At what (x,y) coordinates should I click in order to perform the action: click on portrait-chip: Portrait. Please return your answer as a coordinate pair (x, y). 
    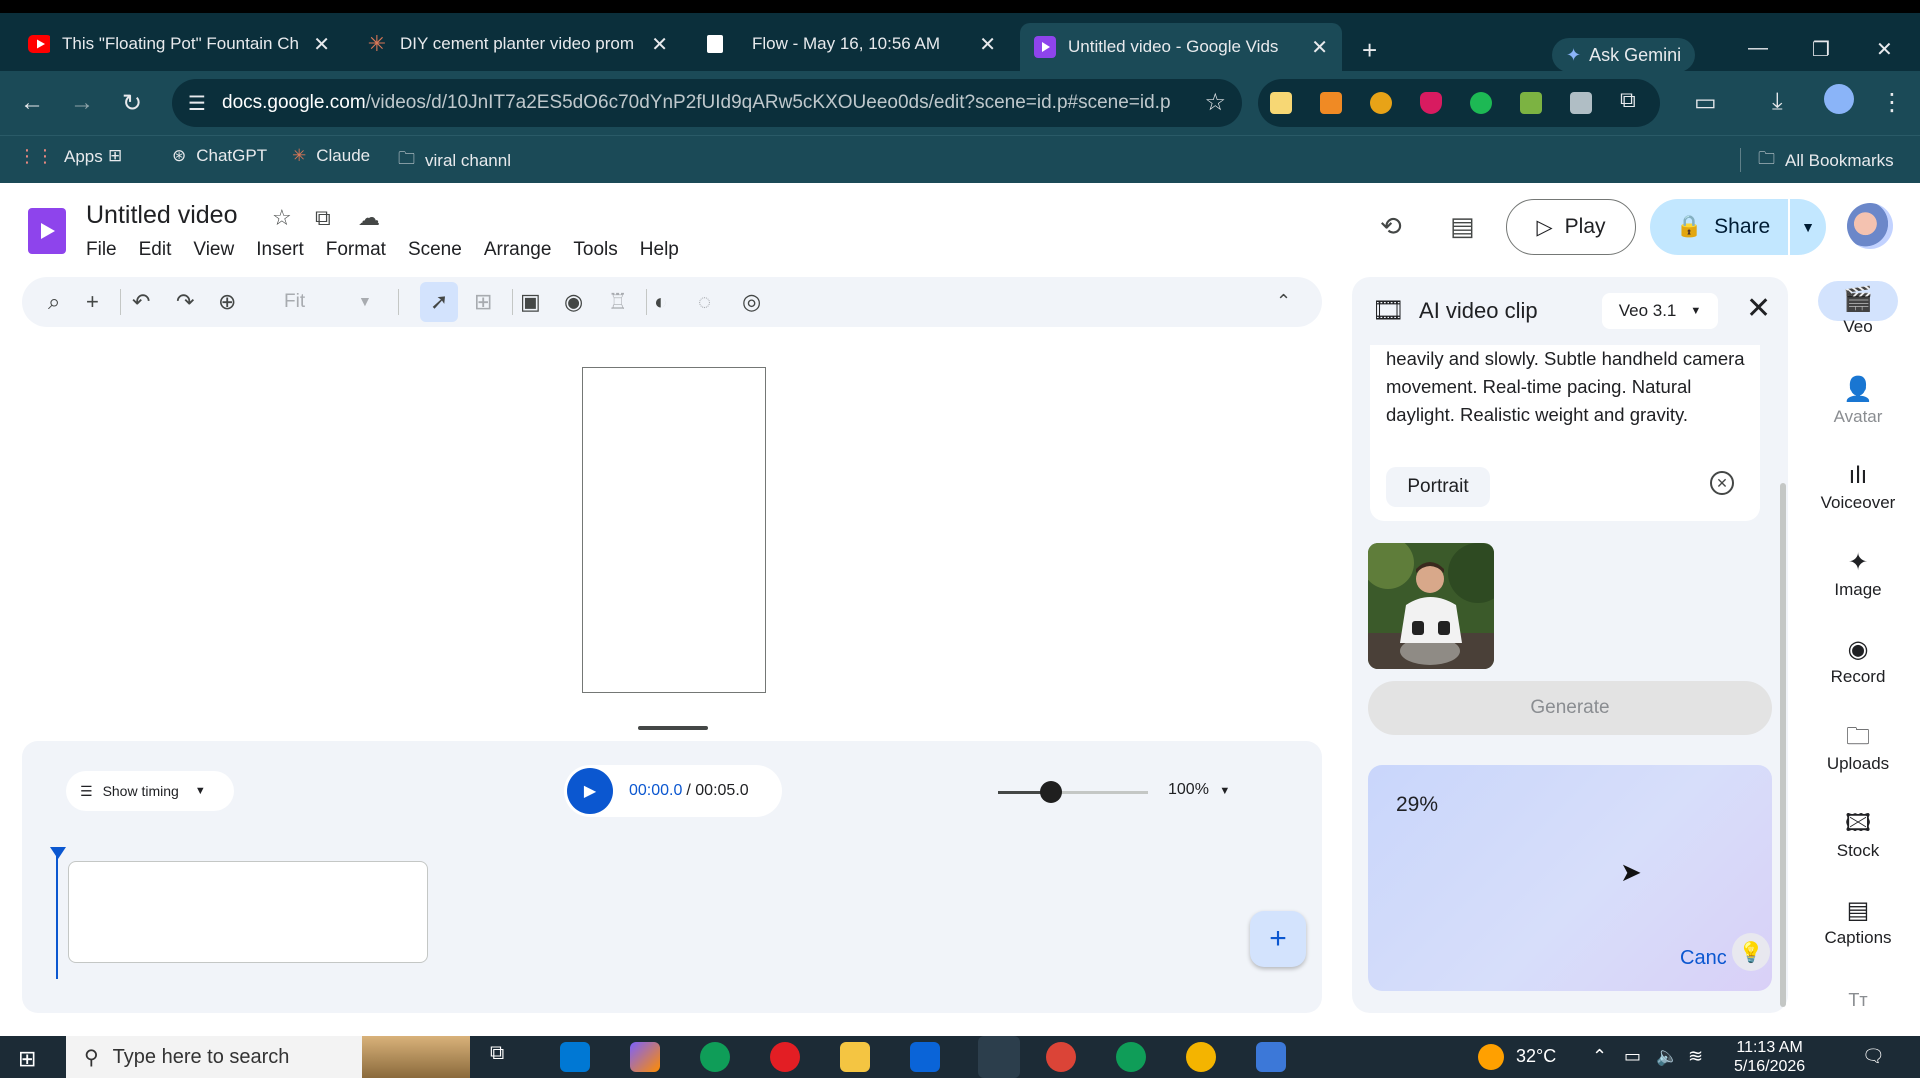
    Looking at the image, I should click on (1438, 487).